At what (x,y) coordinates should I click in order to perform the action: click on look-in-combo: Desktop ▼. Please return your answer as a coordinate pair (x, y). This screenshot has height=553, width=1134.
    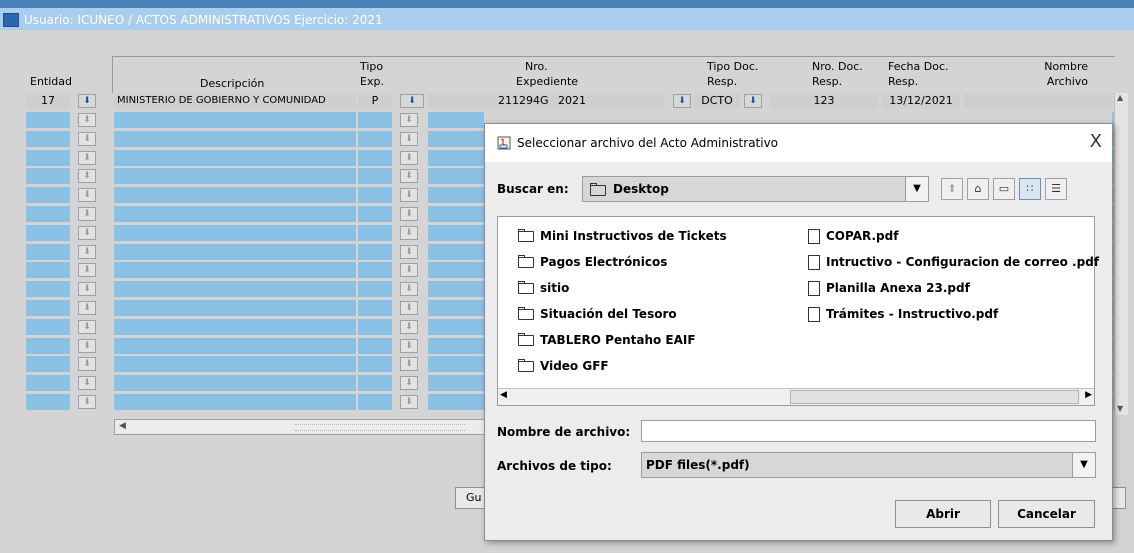
    Looking at the image, I should click on (755, 189).